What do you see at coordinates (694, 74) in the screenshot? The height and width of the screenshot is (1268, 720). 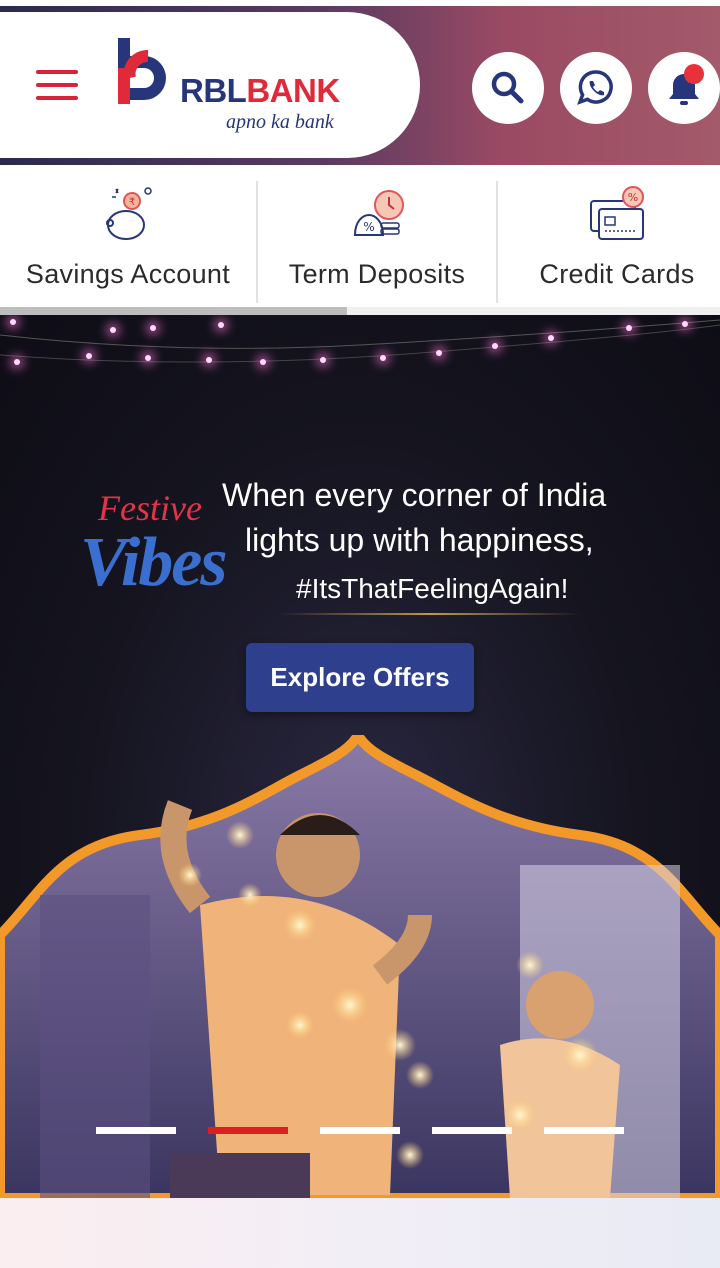 I see `notification-badge` at bounding box center [694, 74].